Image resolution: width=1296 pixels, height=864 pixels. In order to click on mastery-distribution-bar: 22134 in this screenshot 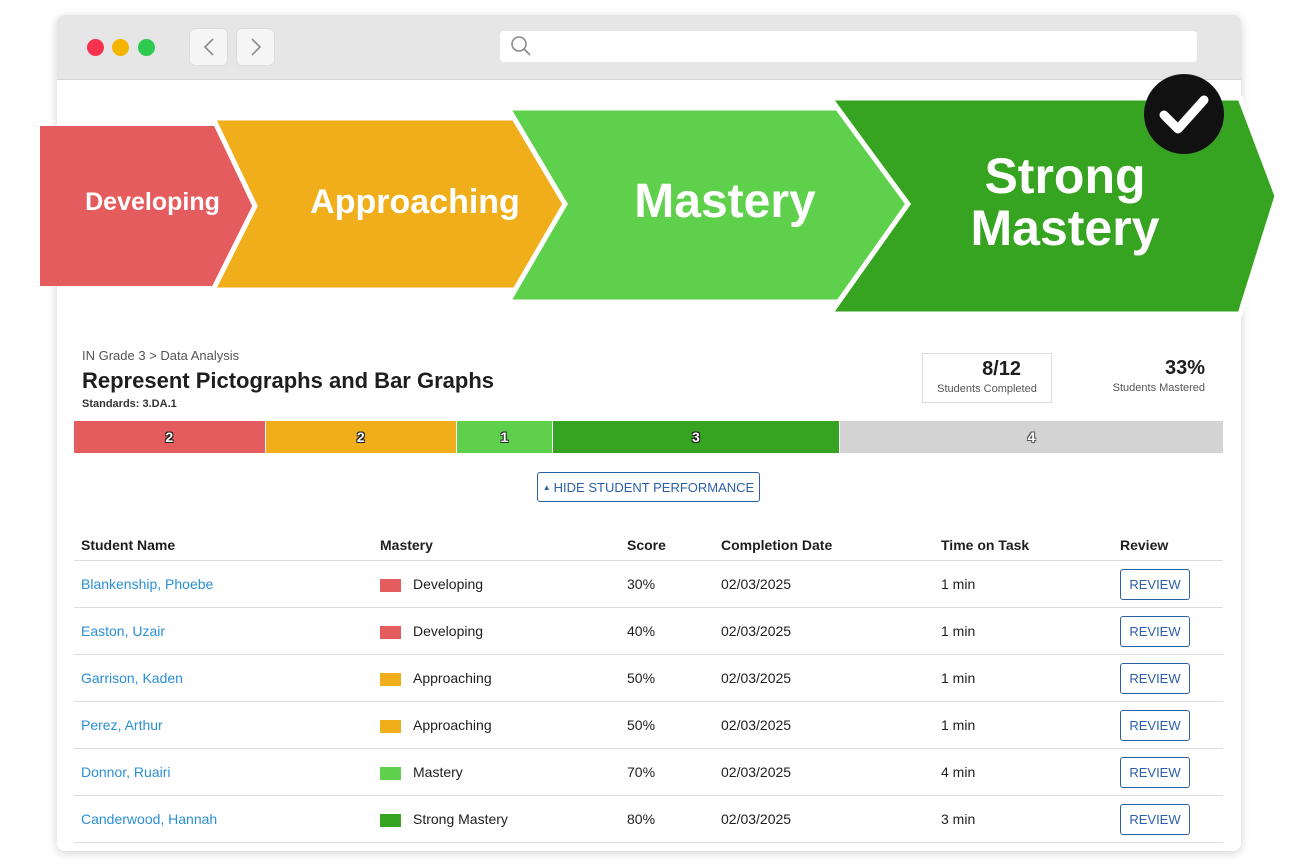, I will do `click(648, 437)`.